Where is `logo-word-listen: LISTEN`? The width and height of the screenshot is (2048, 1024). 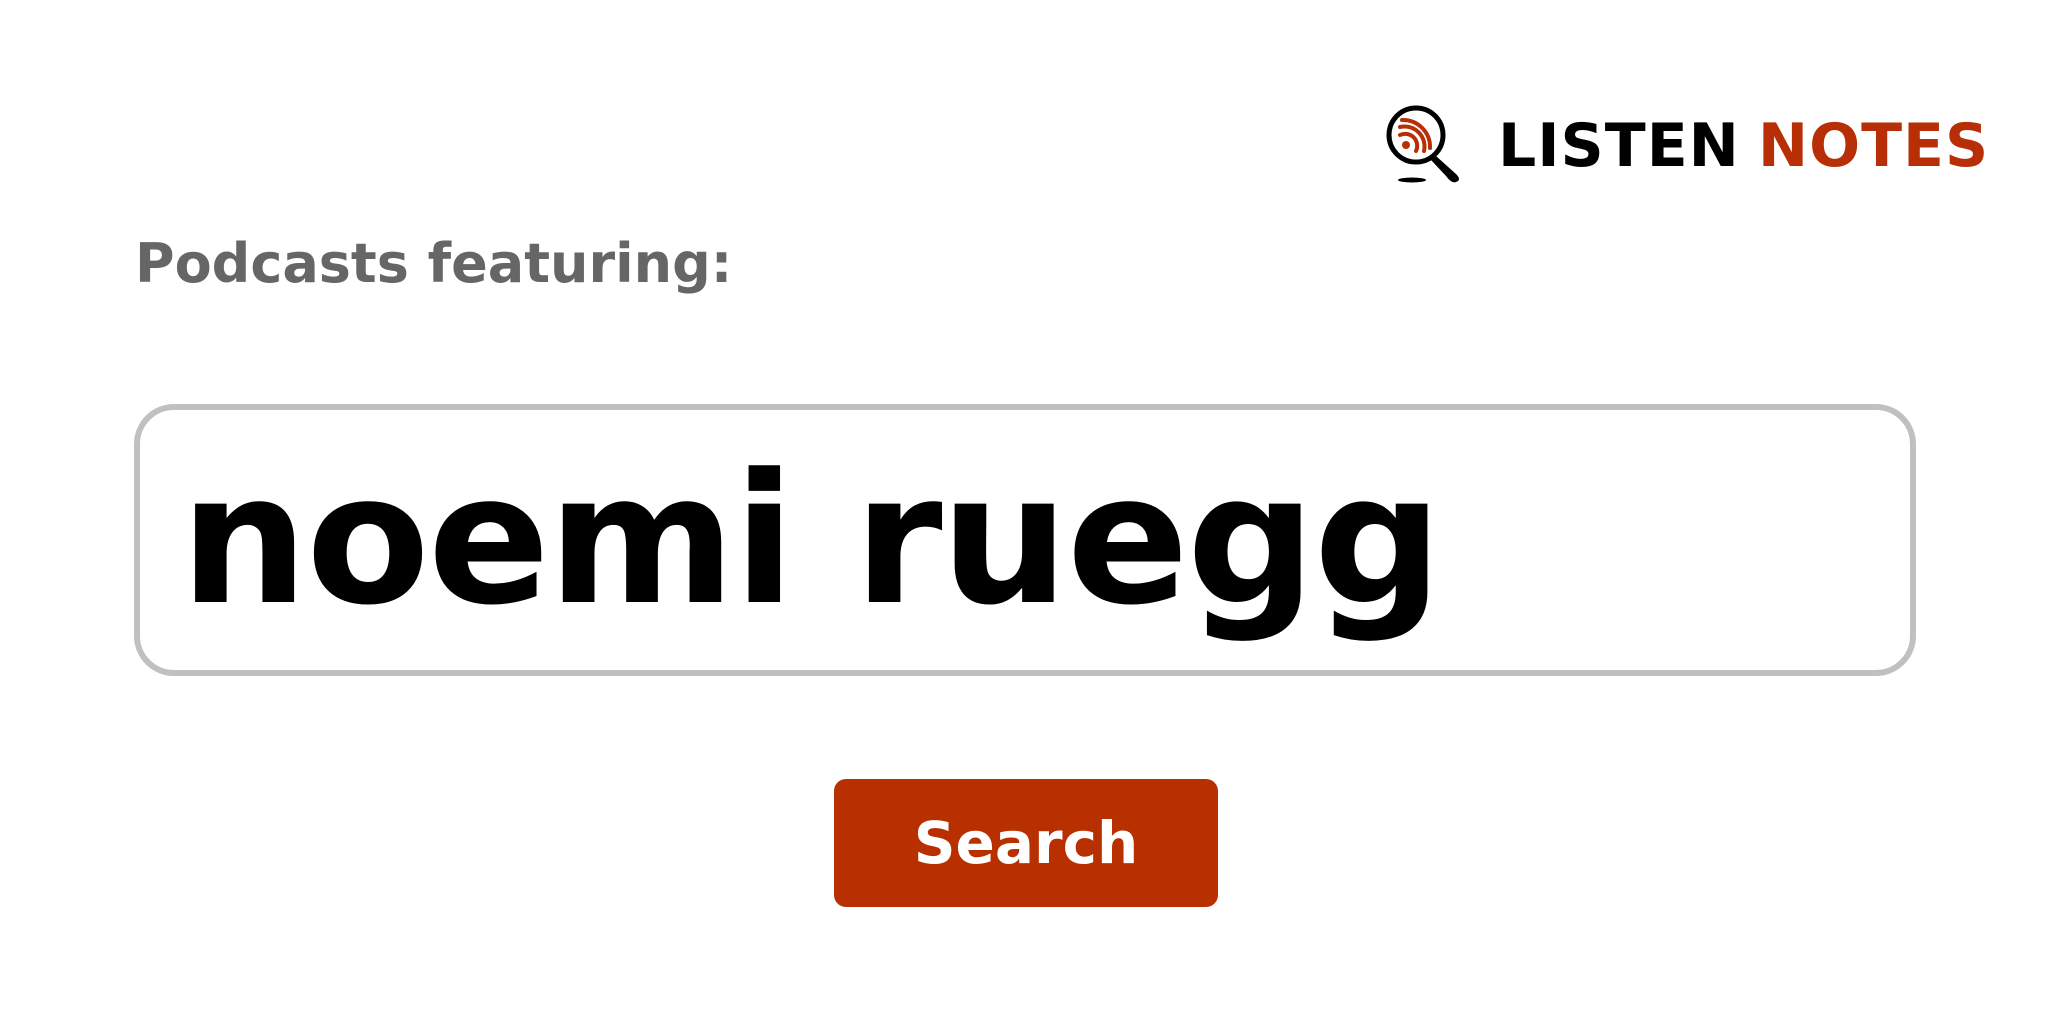
logo-word-listen: LISTEN is located at coordinates (1619, 146).